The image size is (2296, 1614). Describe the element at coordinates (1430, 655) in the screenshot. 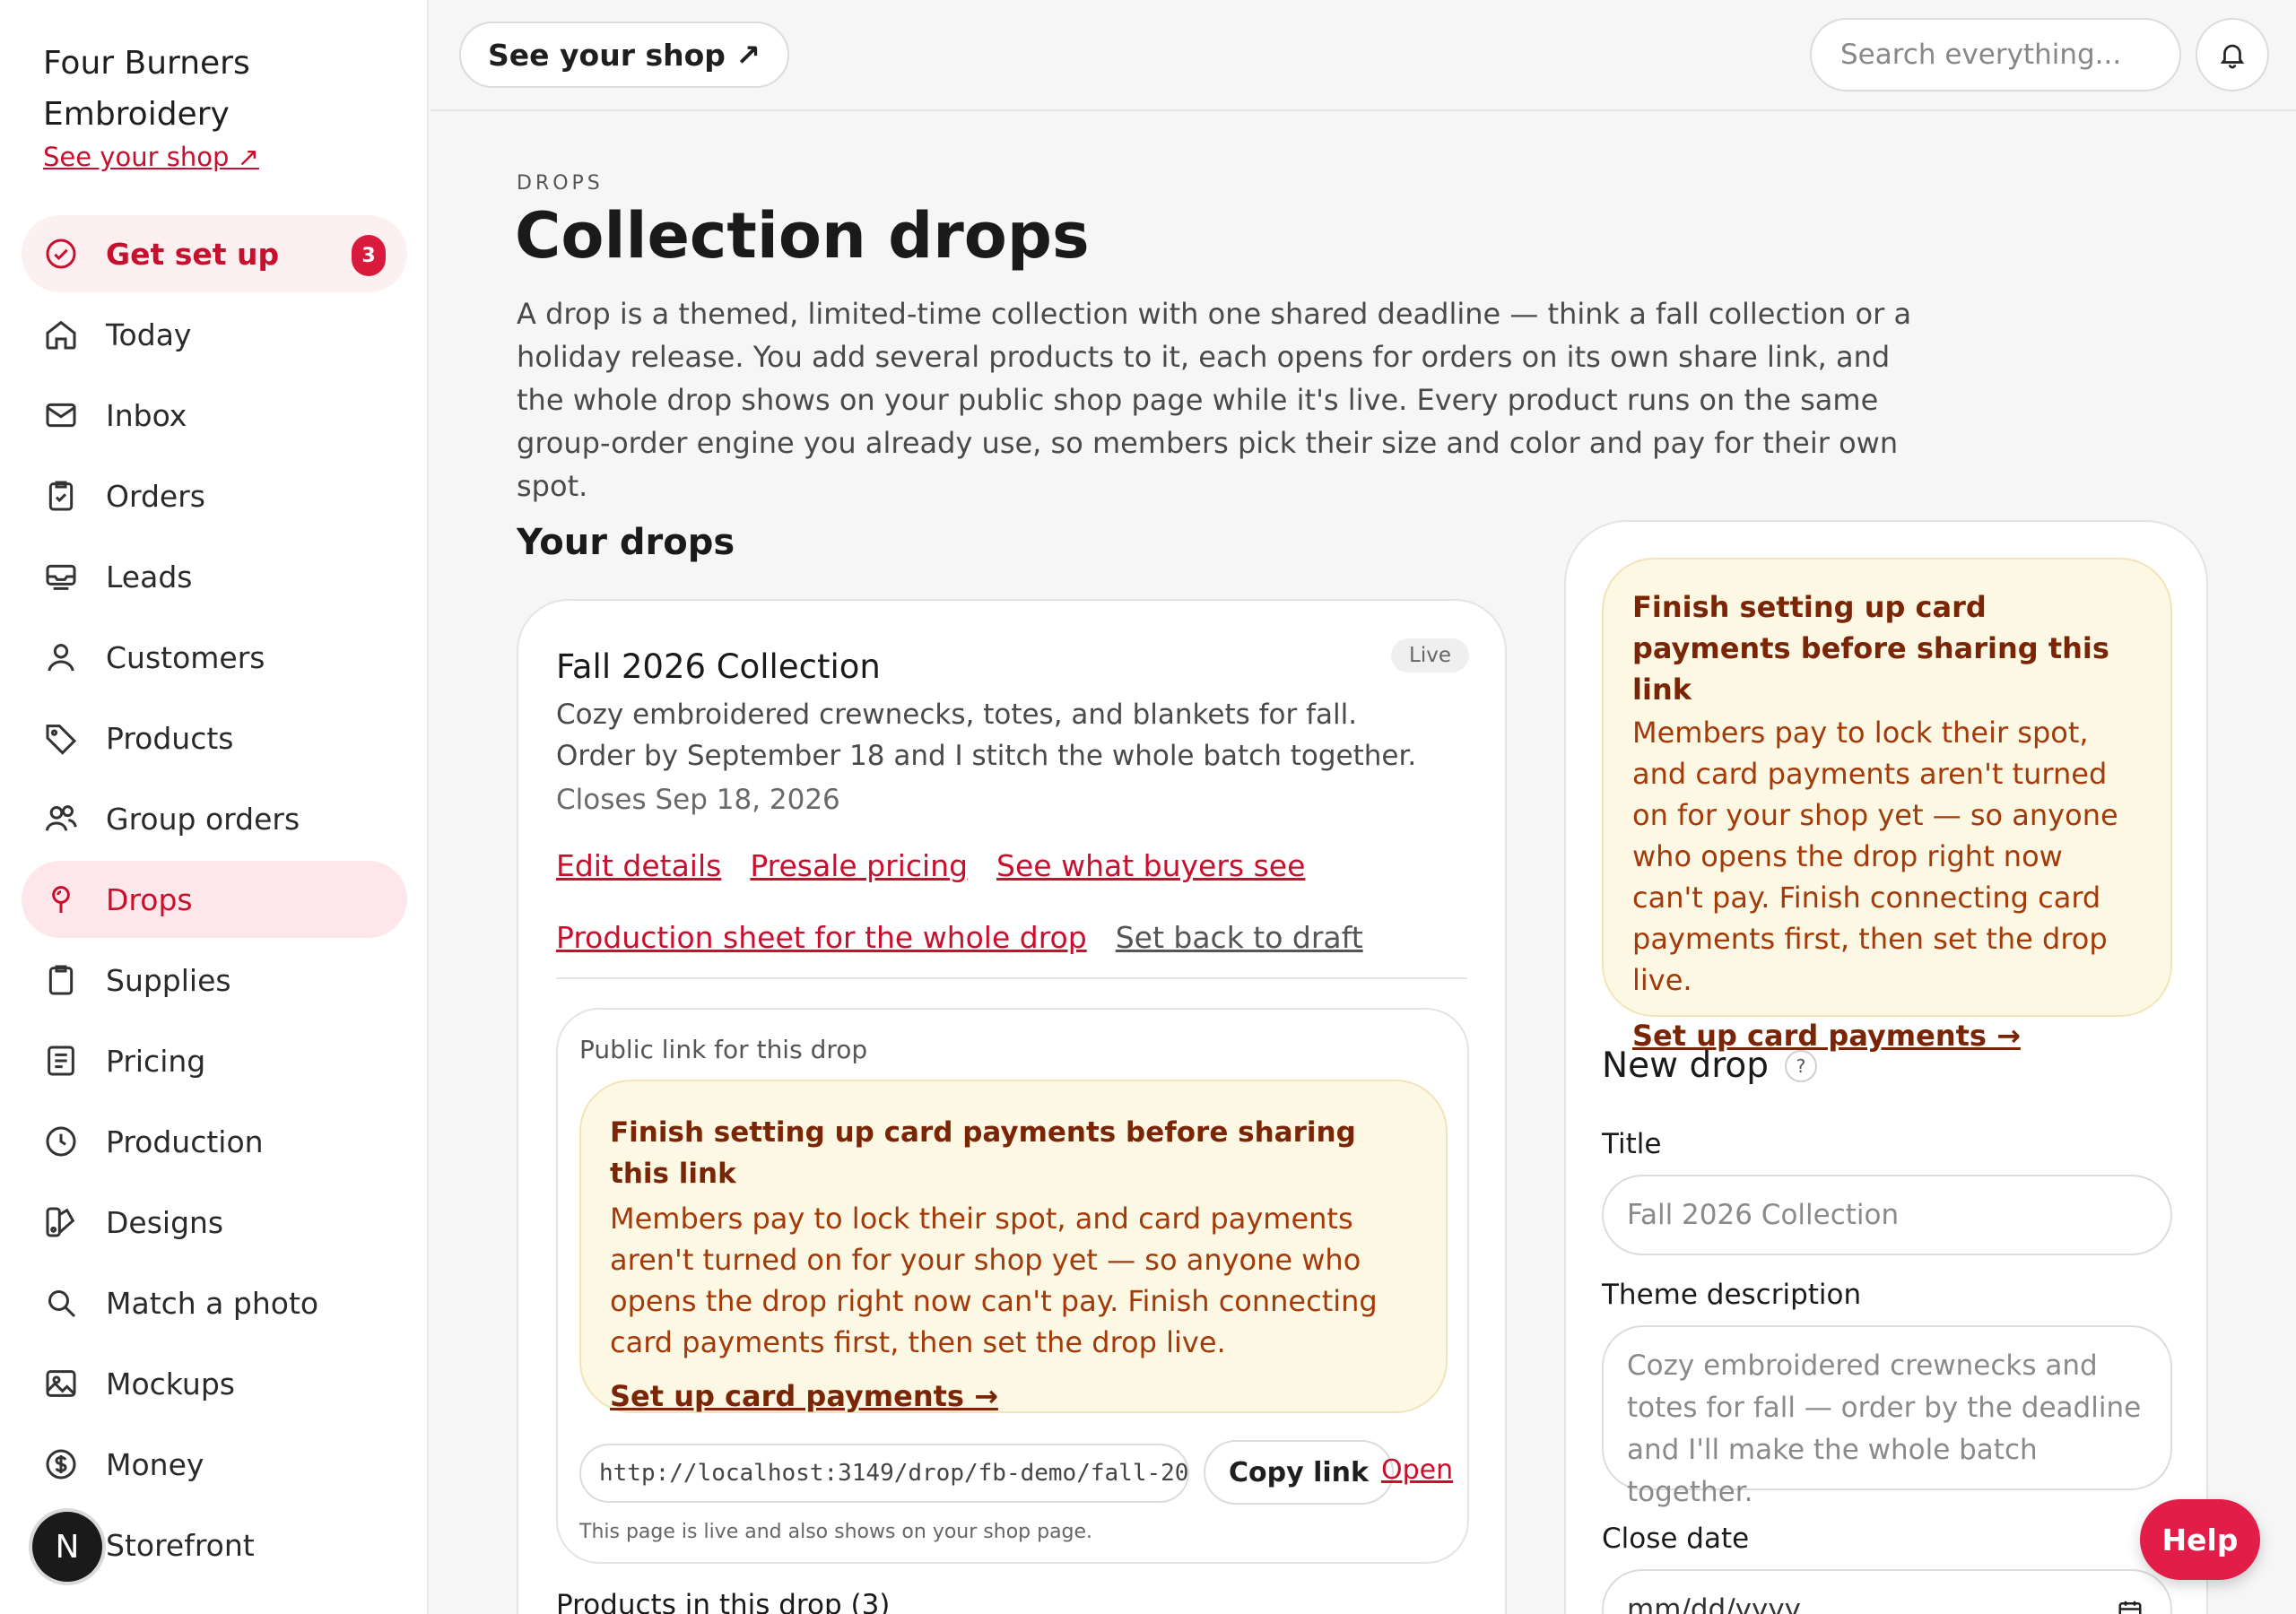

I see `status-badge: Live` at that location.